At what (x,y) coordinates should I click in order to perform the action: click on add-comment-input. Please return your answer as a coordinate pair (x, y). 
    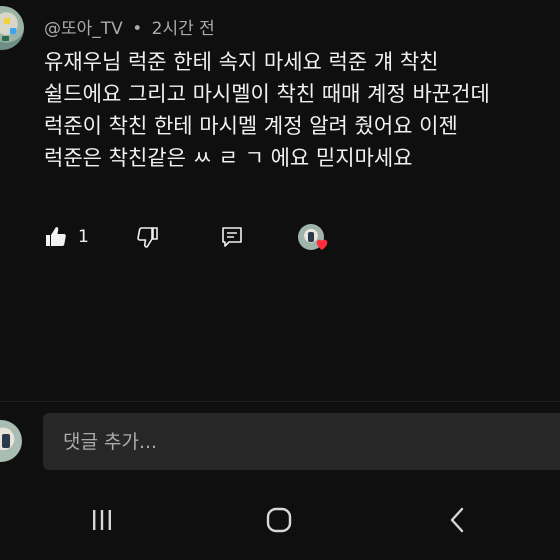
    Looking at the image, I should click on (301, 441).